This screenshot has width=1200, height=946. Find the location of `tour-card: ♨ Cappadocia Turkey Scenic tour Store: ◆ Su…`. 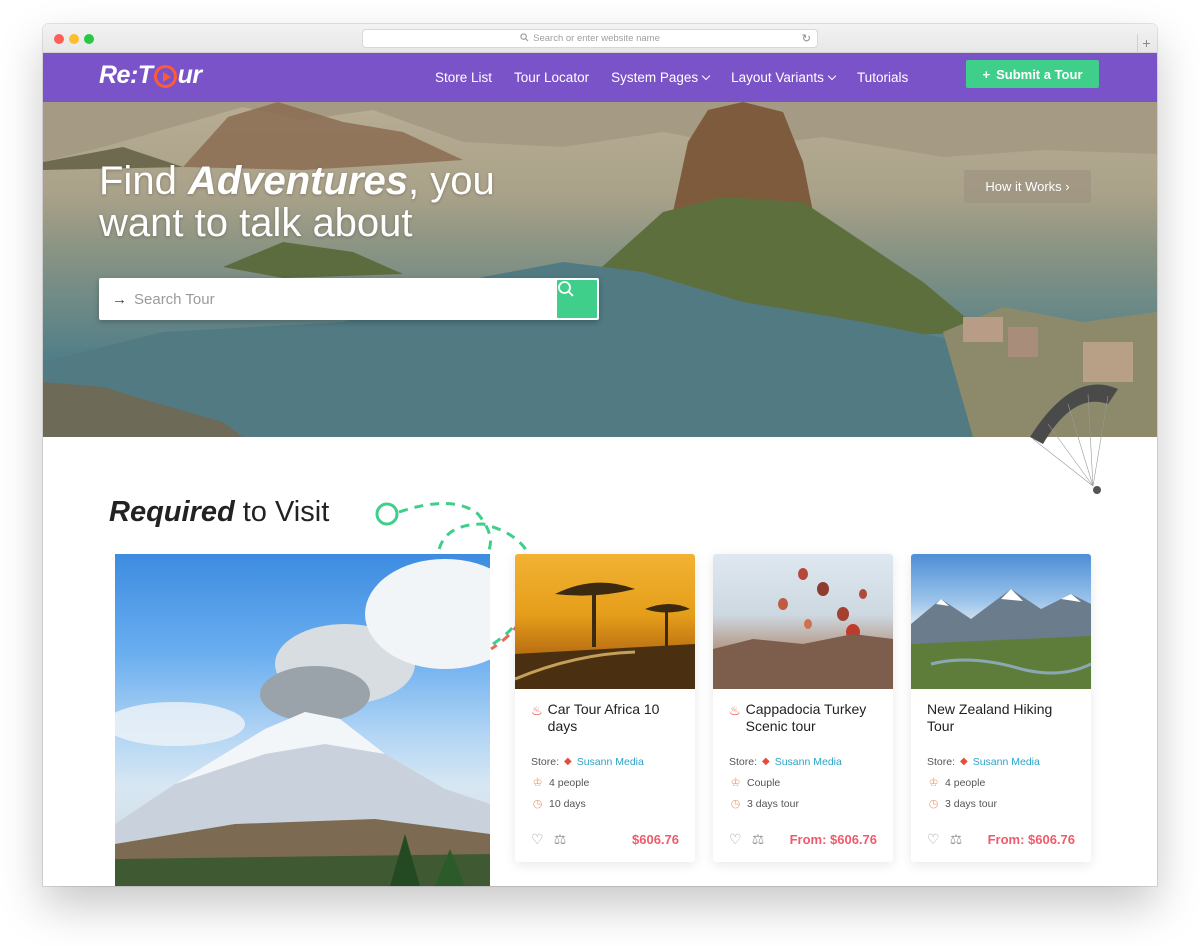

tour-card: ♨ Cappadocia Turkey Scenic tour Store: ◆ Su… is located at coordinates (803, 708).